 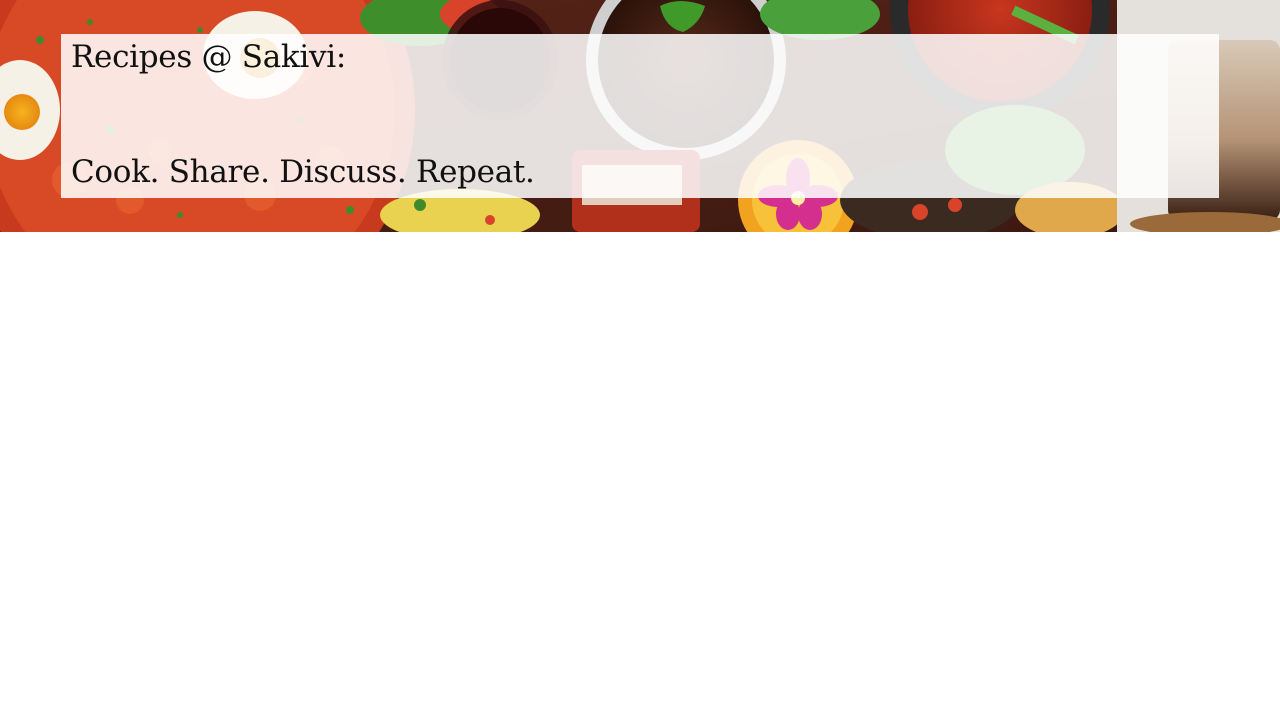 I want to click on hero-tagline: Cook. Share. Discuss. Repeat., so click(x=303, y=172).